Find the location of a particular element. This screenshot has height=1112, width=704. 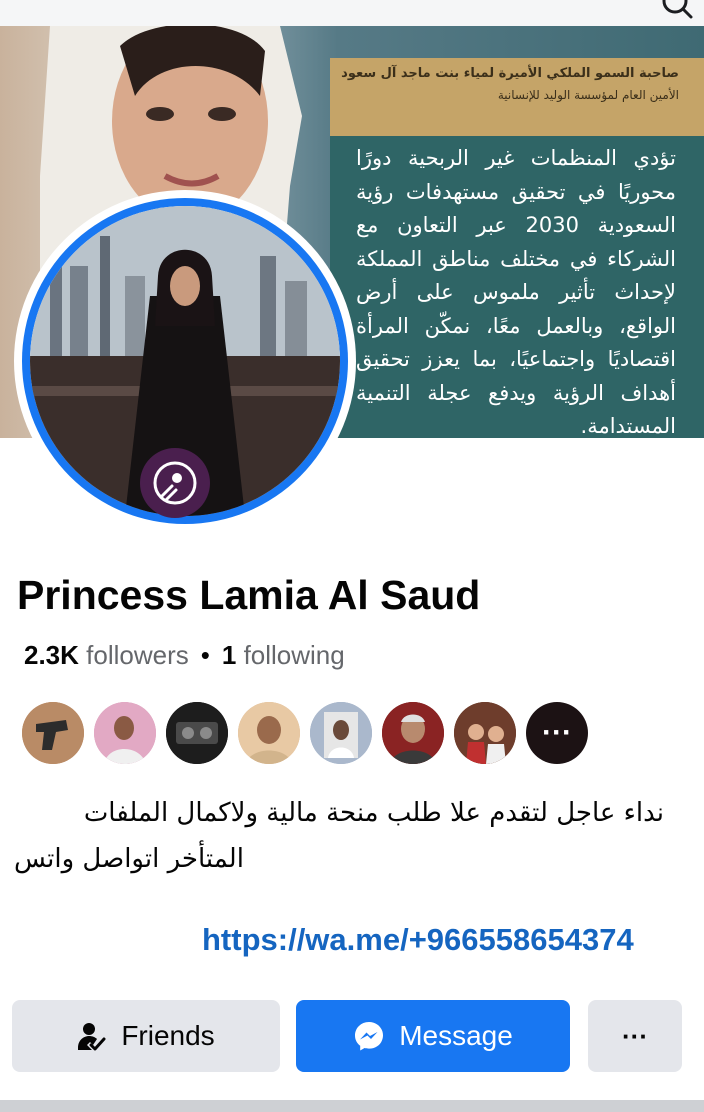

whatsapp-link: https://wa.me/+966558654374 is located at coordinates (418, 940).